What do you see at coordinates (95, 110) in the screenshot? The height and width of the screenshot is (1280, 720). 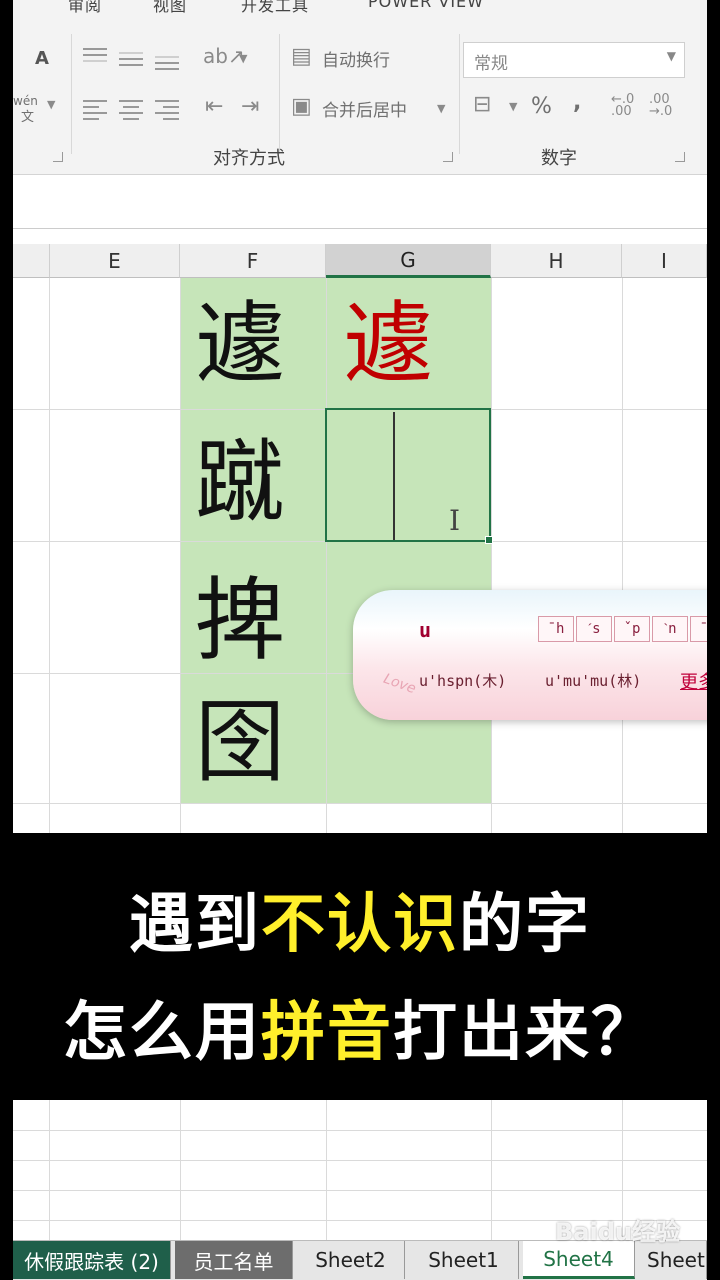 I see `align-left-icon` at bounding box center [95, 110].